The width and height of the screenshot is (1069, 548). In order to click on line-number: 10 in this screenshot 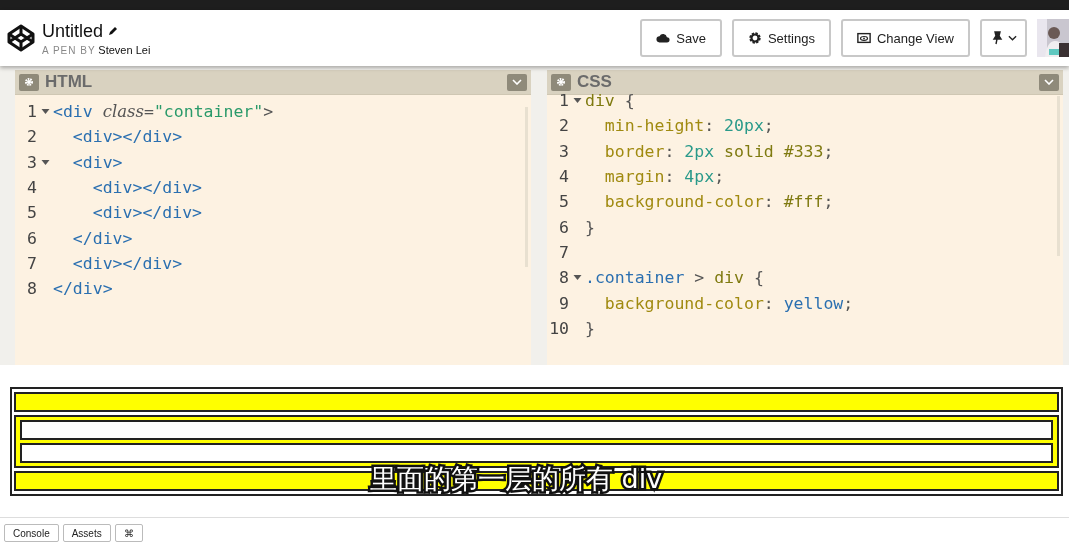, I will do `click(558, 328)`.